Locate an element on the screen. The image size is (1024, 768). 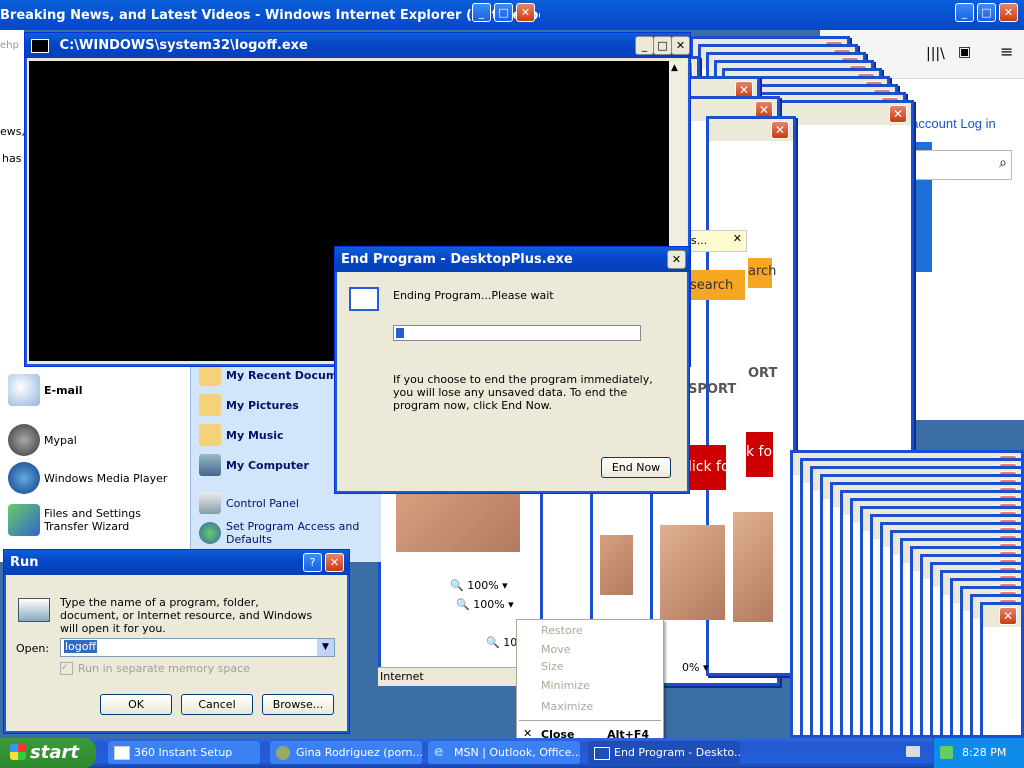
ctx-size: Size is located at coordinates (552, 666).